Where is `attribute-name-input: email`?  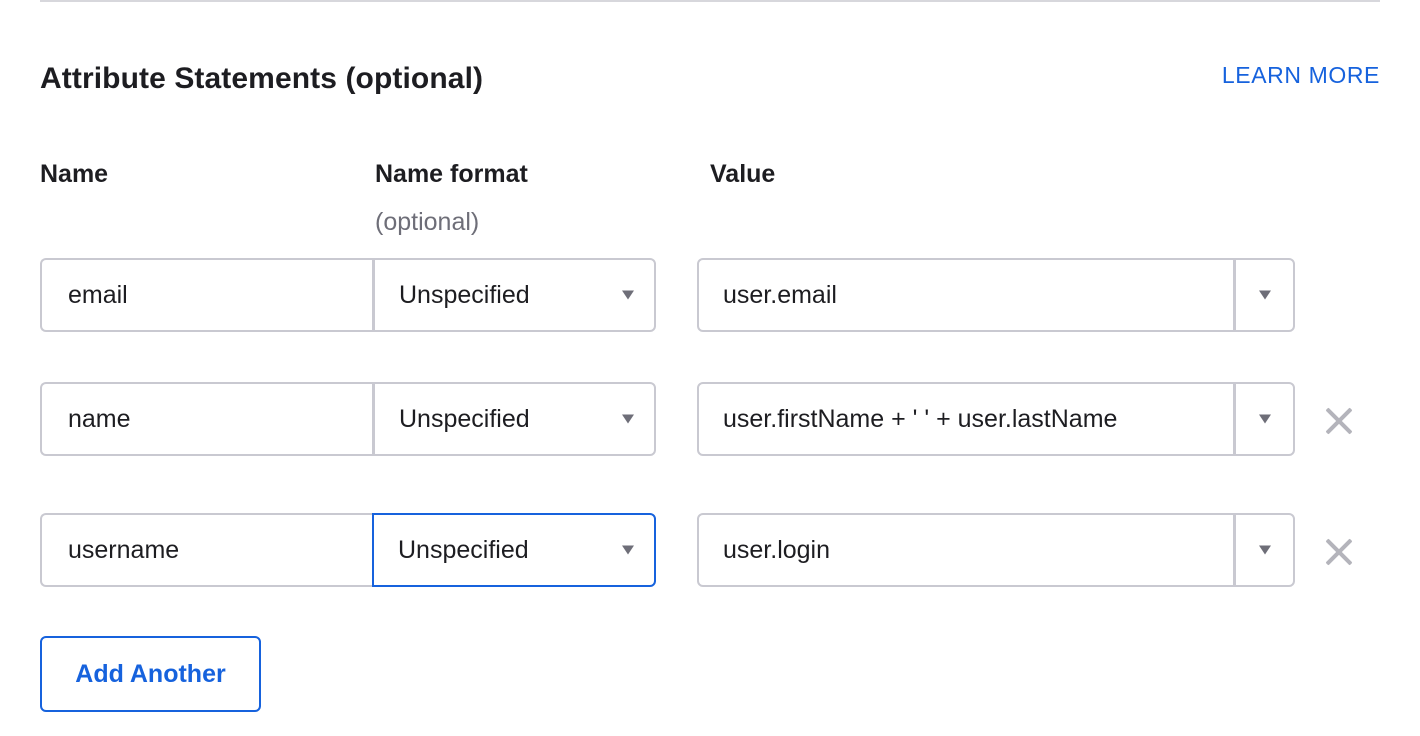
attribute-name-input: email is located at coordinates (206, 295).